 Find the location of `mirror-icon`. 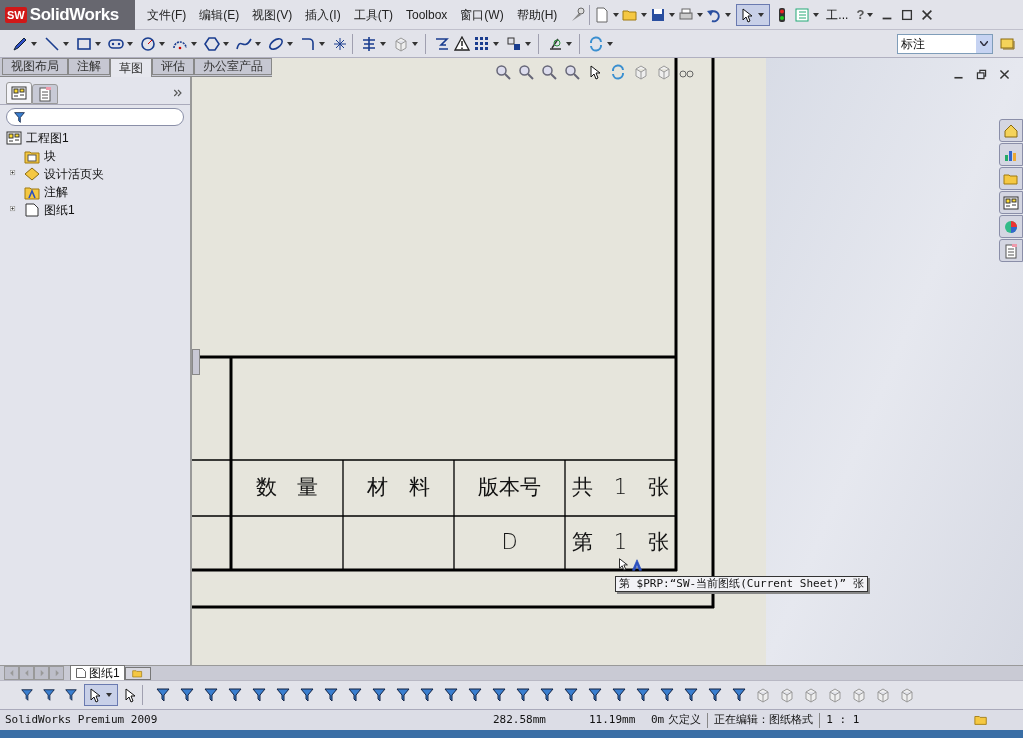

mirror-icon is located at coordinates (369, 43).